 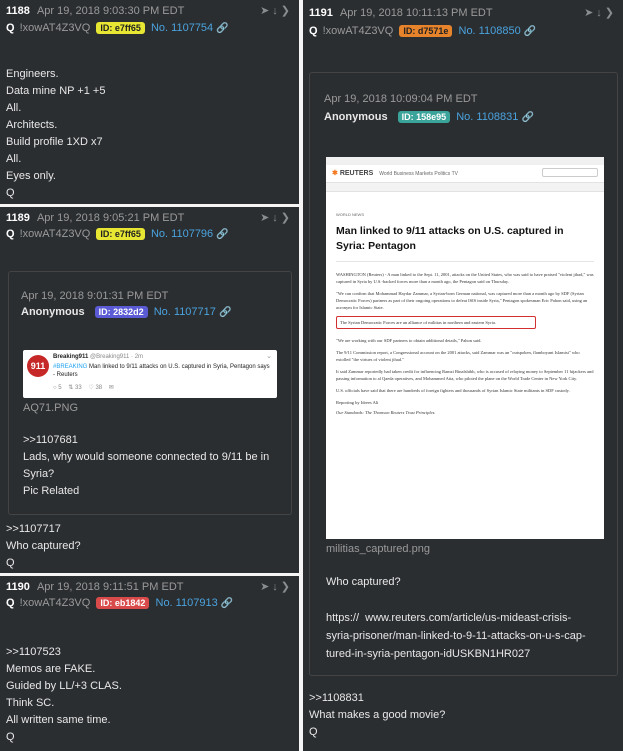 What do you see at coordinates (110, 218) in the screenshot?
I see `post-date: Apr 19, 2018 9:05:21 PM EDT` at bounding box center [110, 218].